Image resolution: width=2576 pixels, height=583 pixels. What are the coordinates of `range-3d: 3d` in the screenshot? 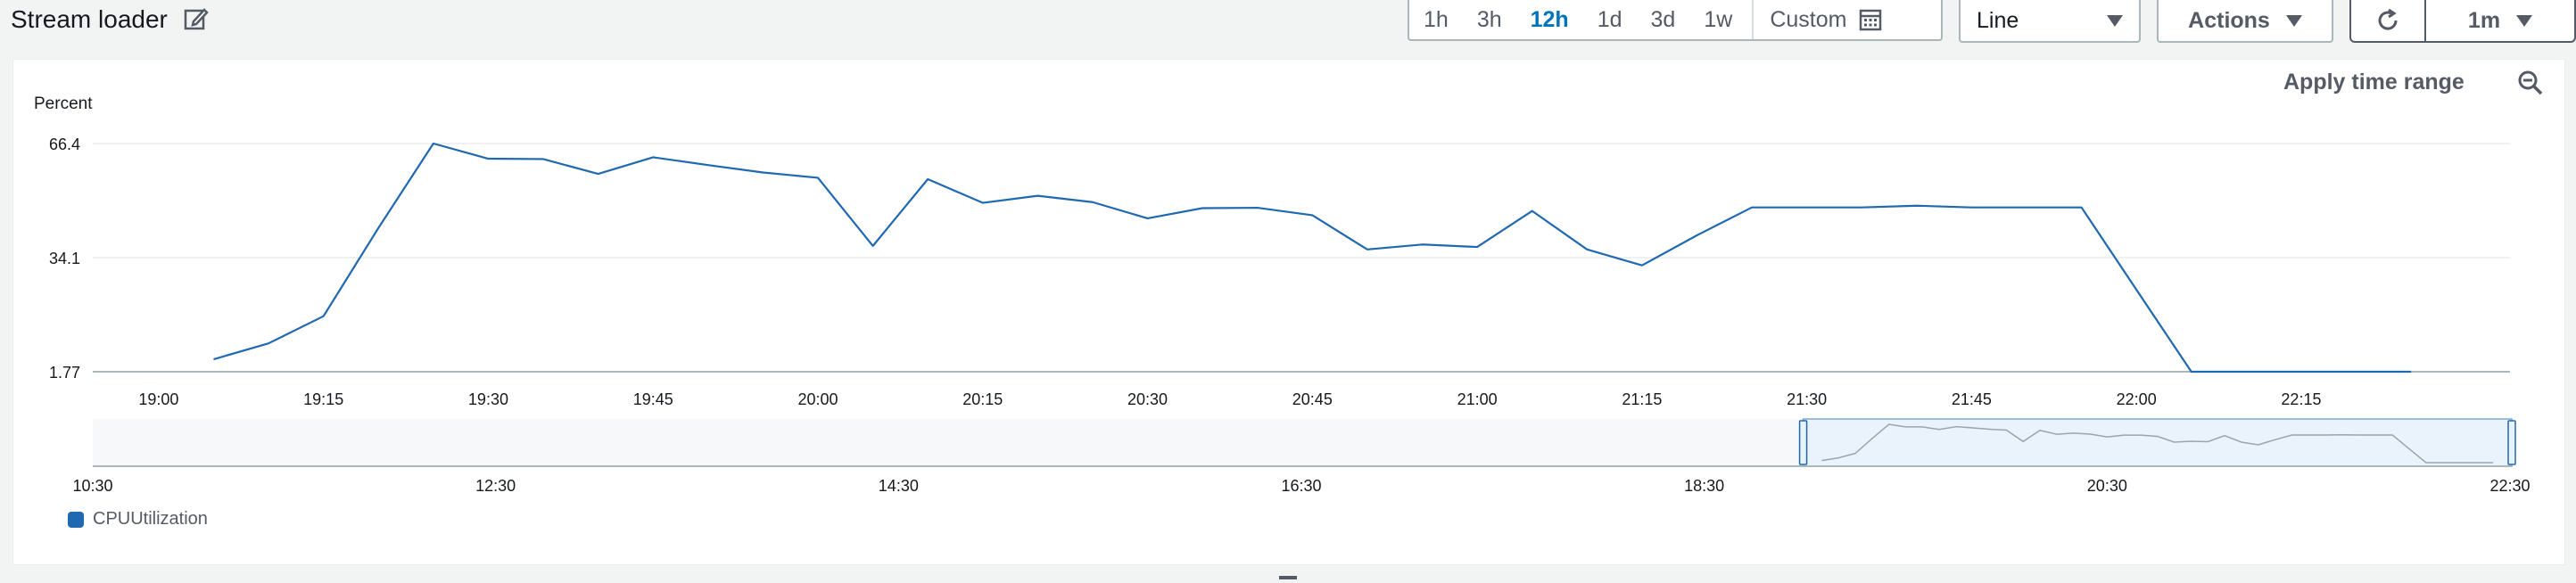 It's located at (1664, 19).